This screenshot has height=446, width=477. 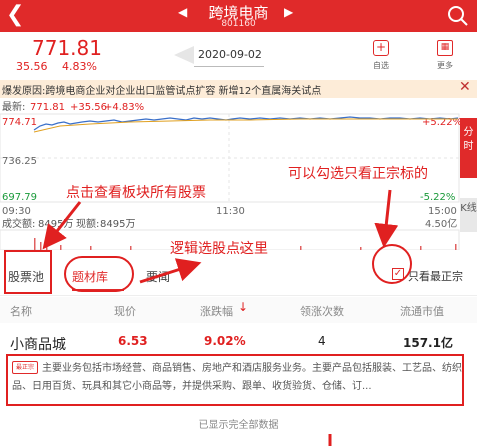 What do you see at coordinates (428, 343) in the screenshot?
I see `stock-market-cap: 157.1亿` at bounding box center [428, 343].